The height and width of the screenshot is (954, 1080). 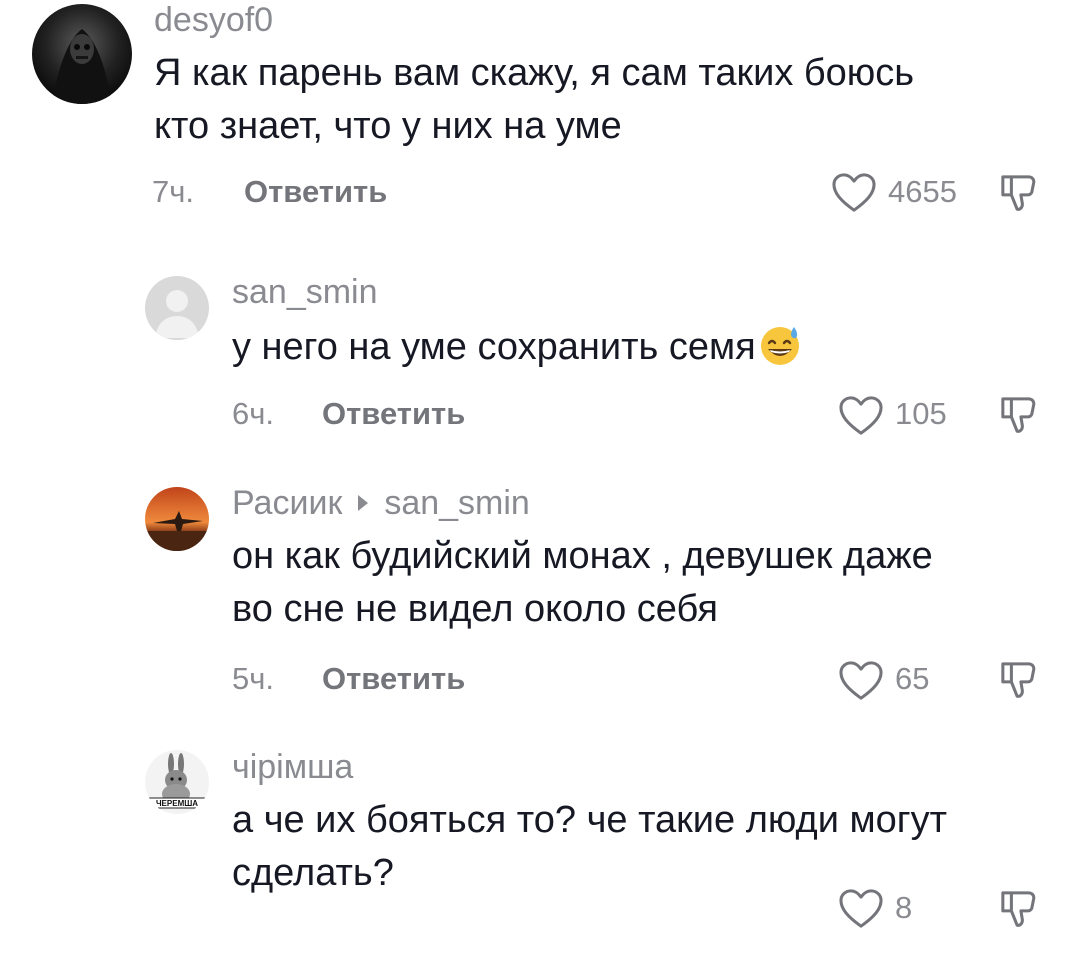 I want to click on grinning-face-with-sweat-emoji, so click(x=779, y=346).